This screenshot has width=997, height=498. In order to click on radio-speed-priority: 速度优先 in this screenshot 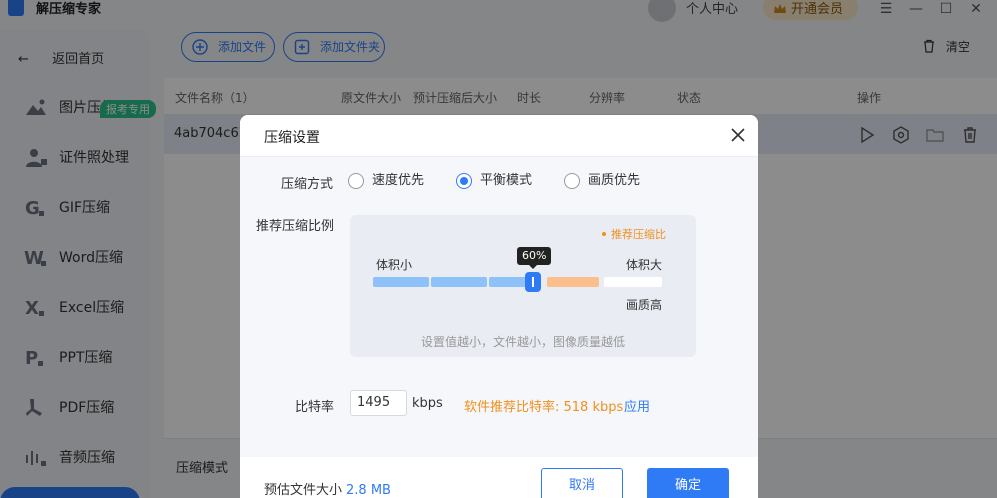, I will do `click(386, 181)`.